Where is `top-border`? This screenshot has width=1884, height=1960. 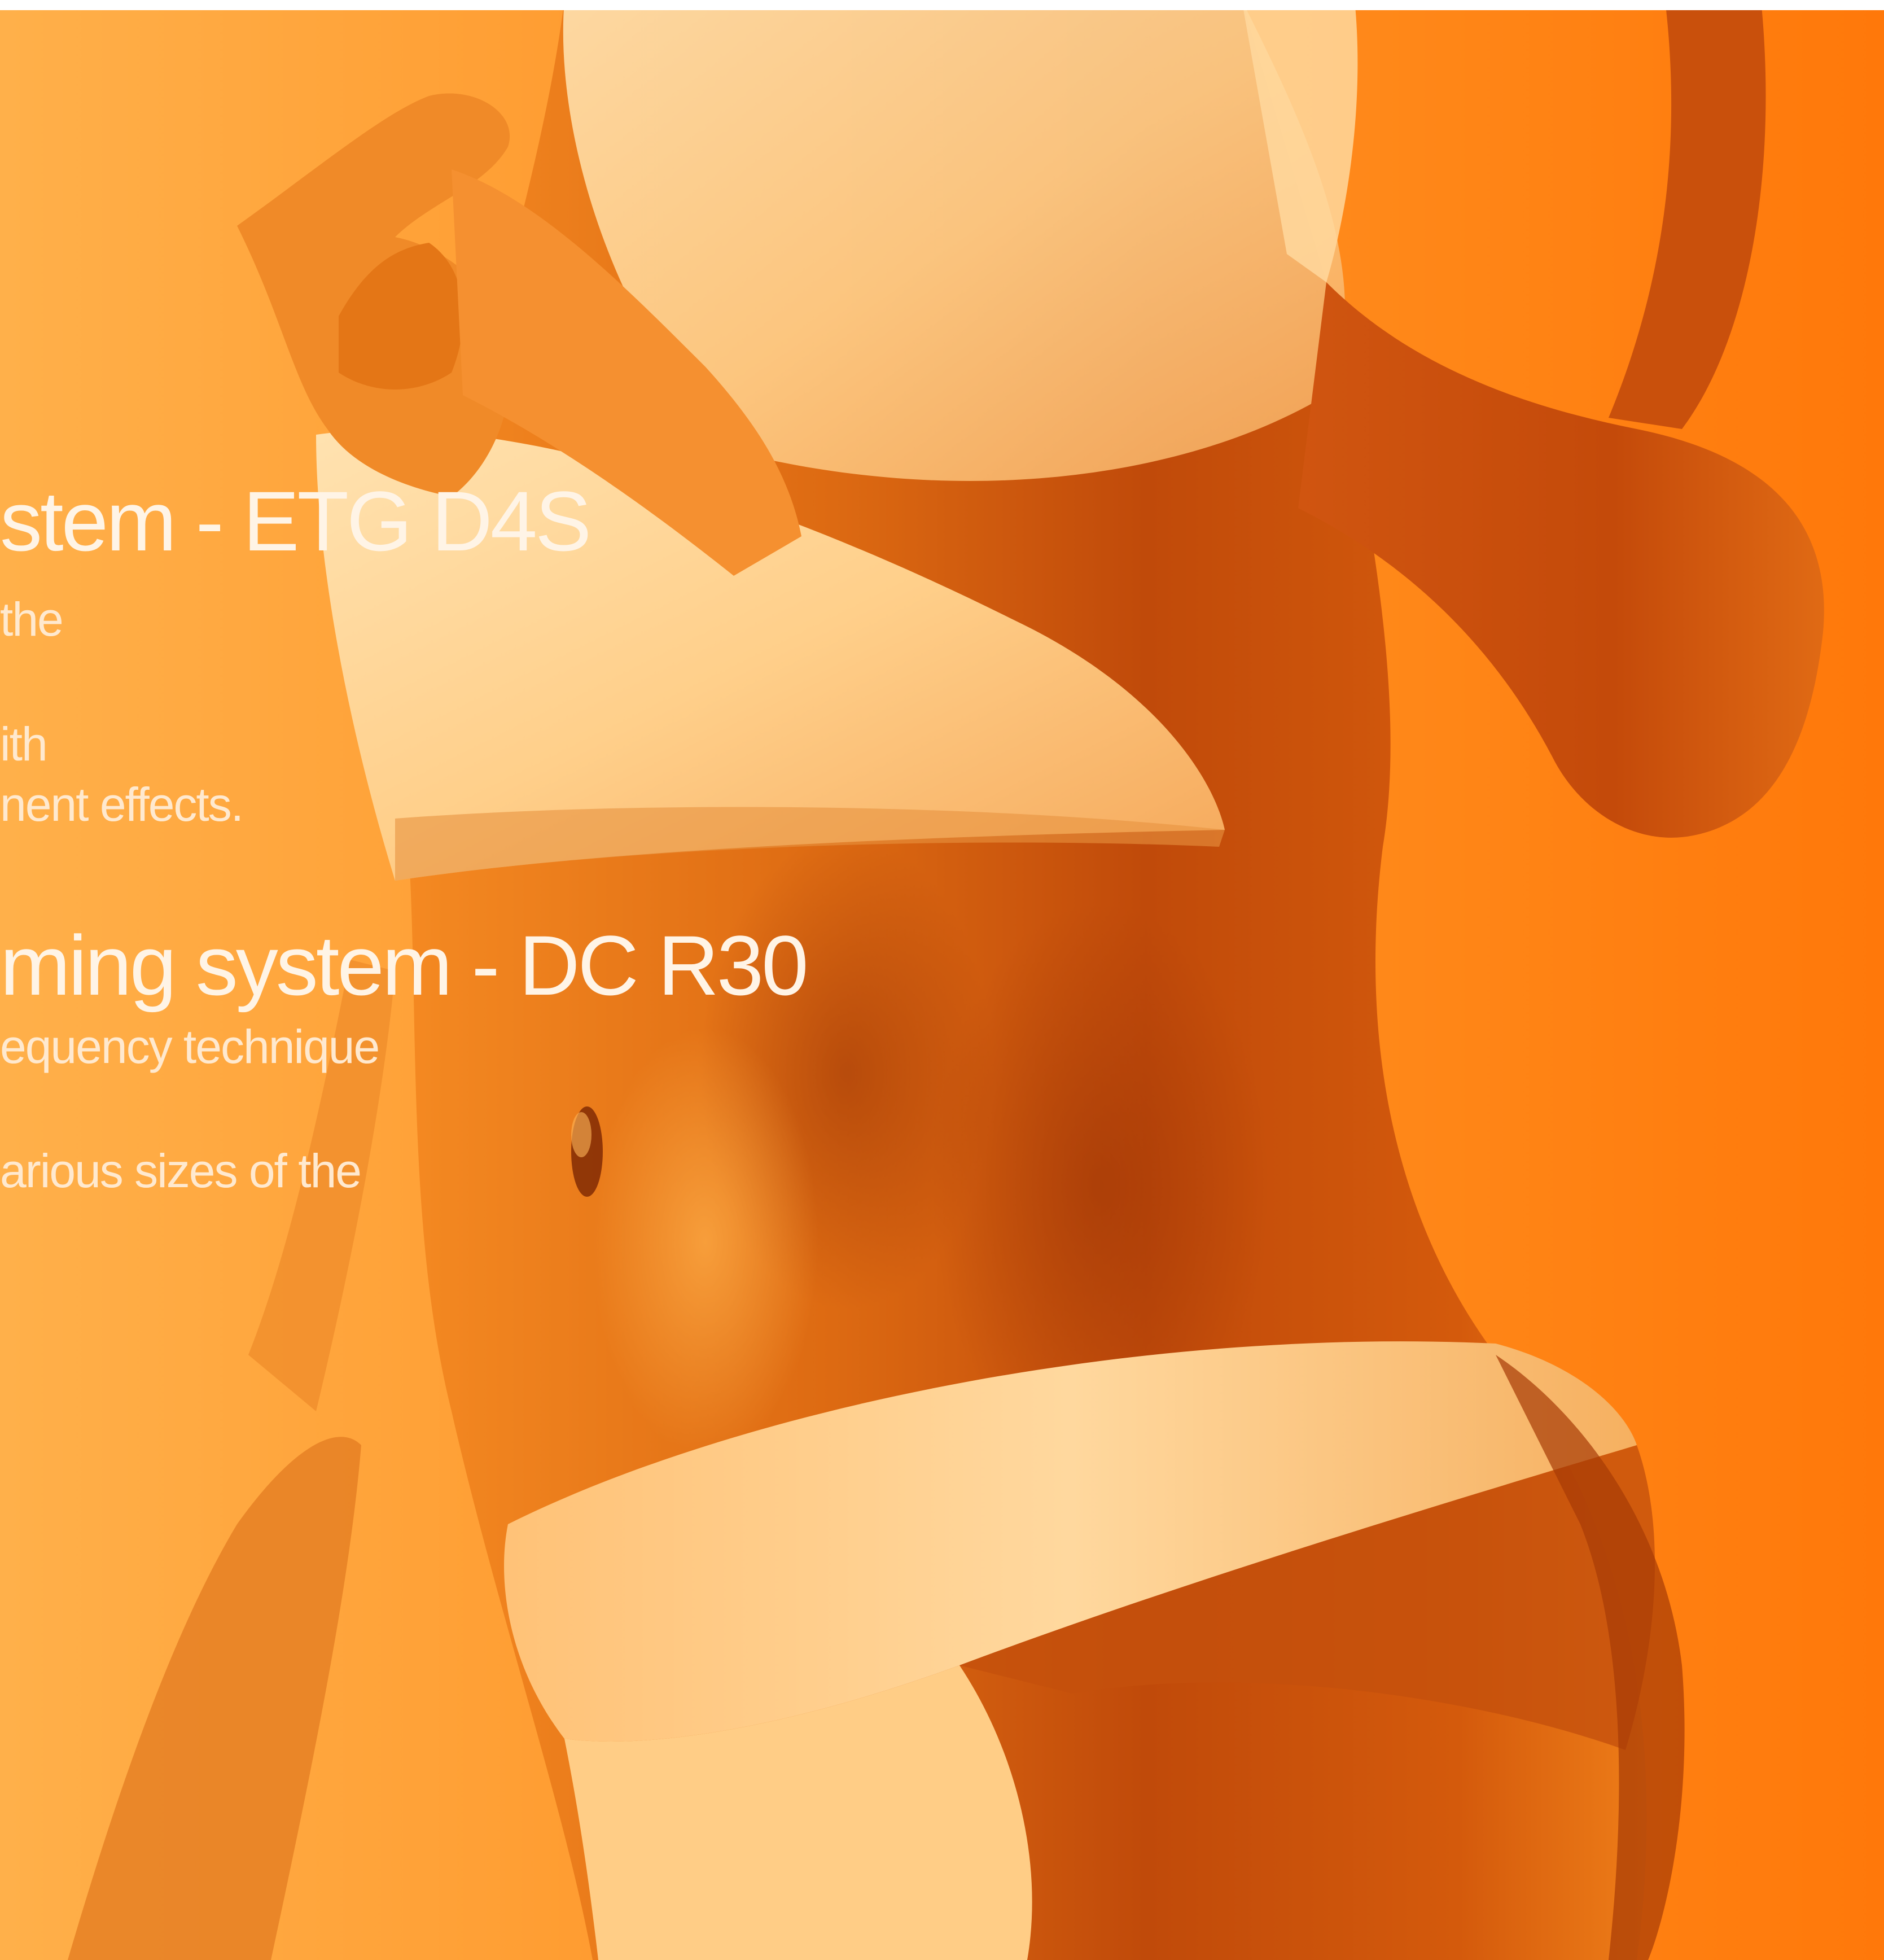 top-border is located at coordinates (942, 5).